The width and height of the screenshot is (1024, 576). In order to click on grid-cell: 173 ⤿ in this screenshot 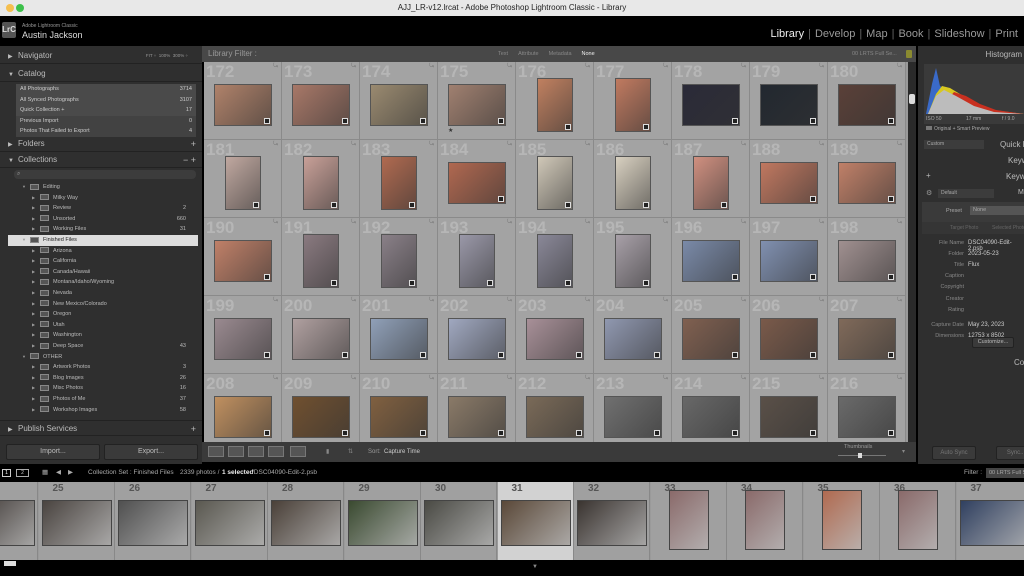, I will do `click(321, 101)`.